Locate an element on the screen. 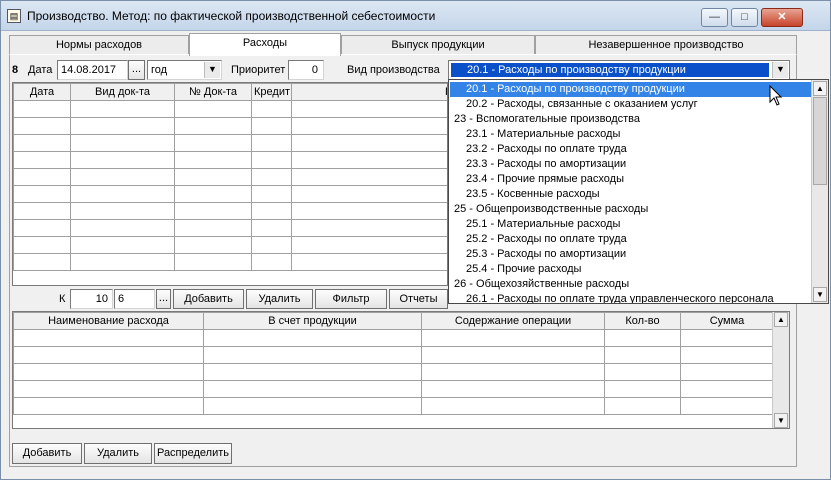  dropdown-option: 23 - Вспомогательные производства is located at coordinates (630, 119).